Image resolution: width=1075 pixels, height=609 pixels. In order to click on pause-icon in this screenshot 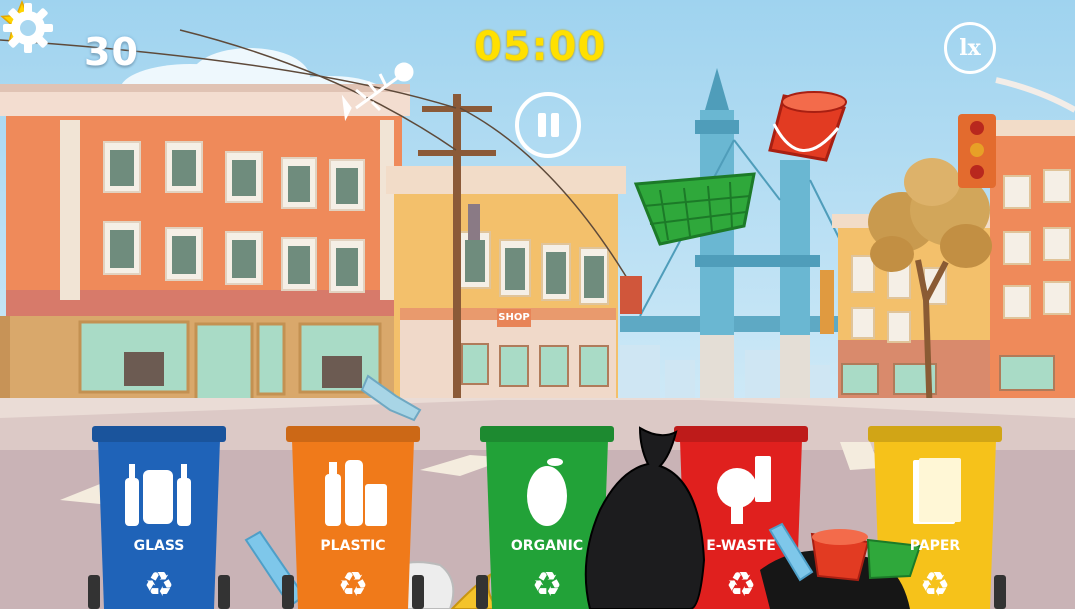, I will do `click(542, 125)`.